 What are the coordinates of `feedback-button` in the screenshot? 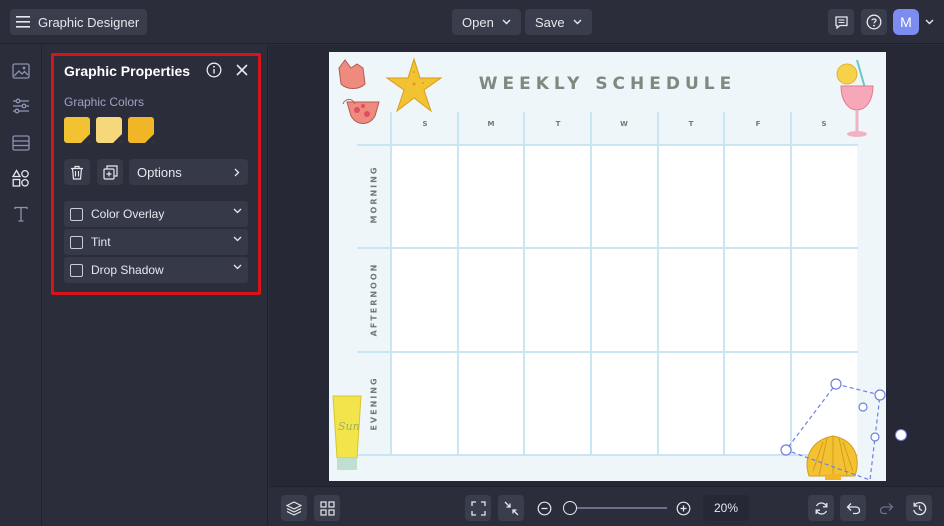 It's located at (841, 22).